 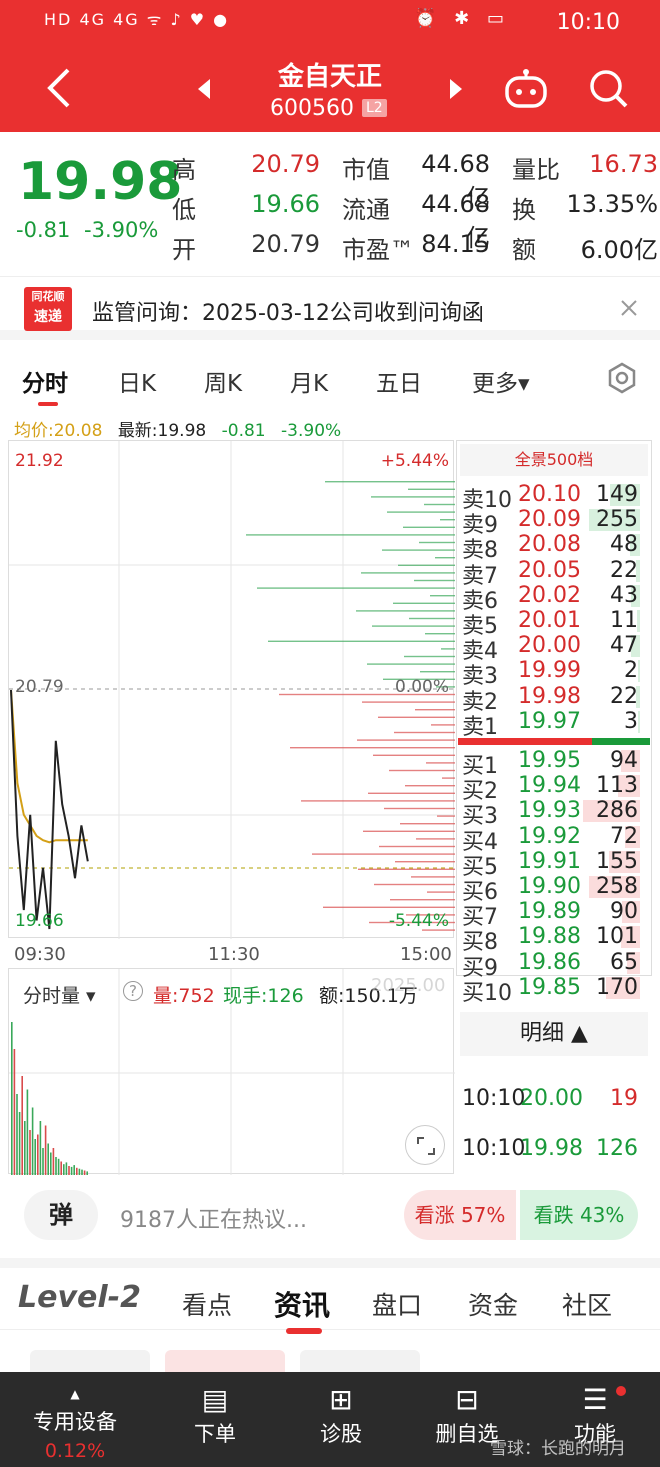 I want to click on research-subtab, so click(x=360, y=1361).